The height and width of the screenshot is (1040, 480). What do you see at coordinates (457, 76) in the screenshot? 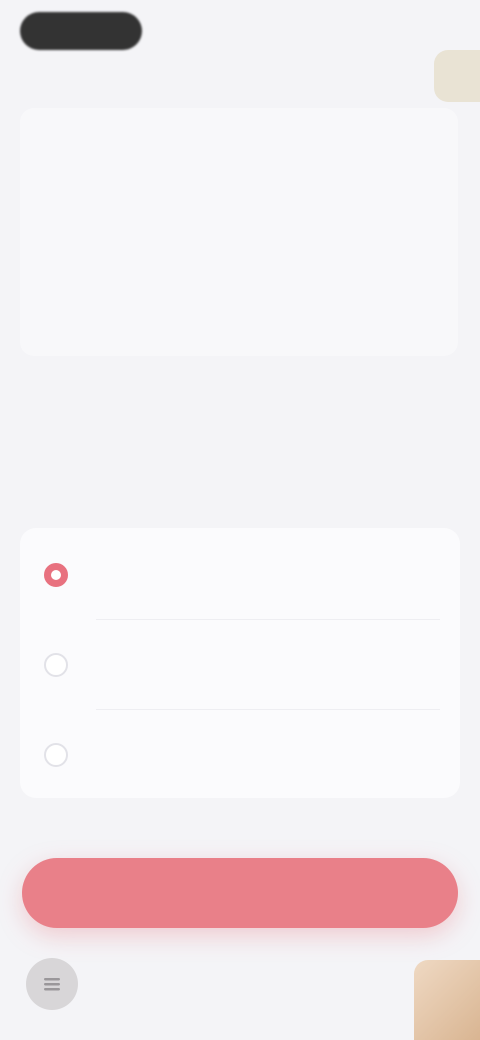
I see `avatar` at bounding box center [457, 76].